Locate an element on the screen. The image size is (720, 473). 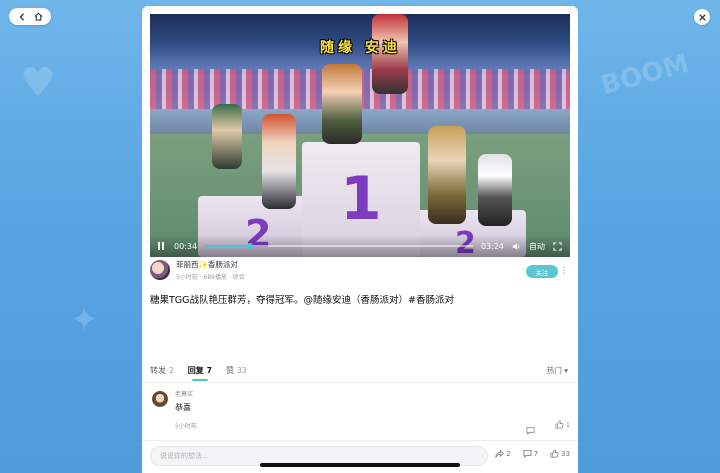
share-icon is located at coordinates (499, 453).